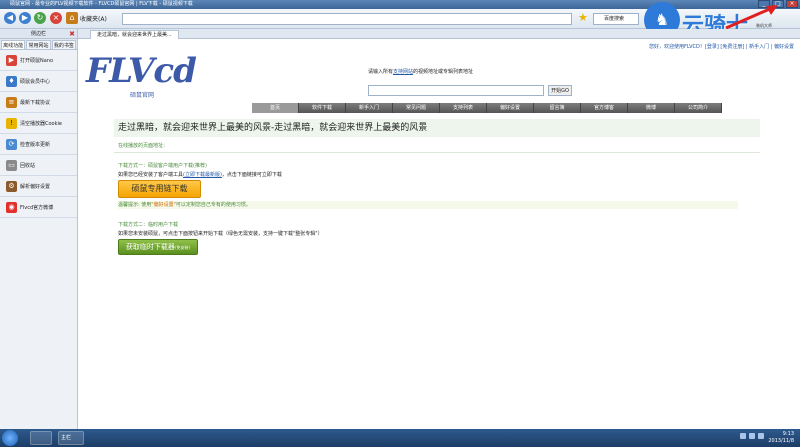 This screenshot has height=447, width=800. What do you see at coordinates (28, 165) in the screenshot?
I see `sidebar-item-label: 回收站` at bounding box center [28, 165].